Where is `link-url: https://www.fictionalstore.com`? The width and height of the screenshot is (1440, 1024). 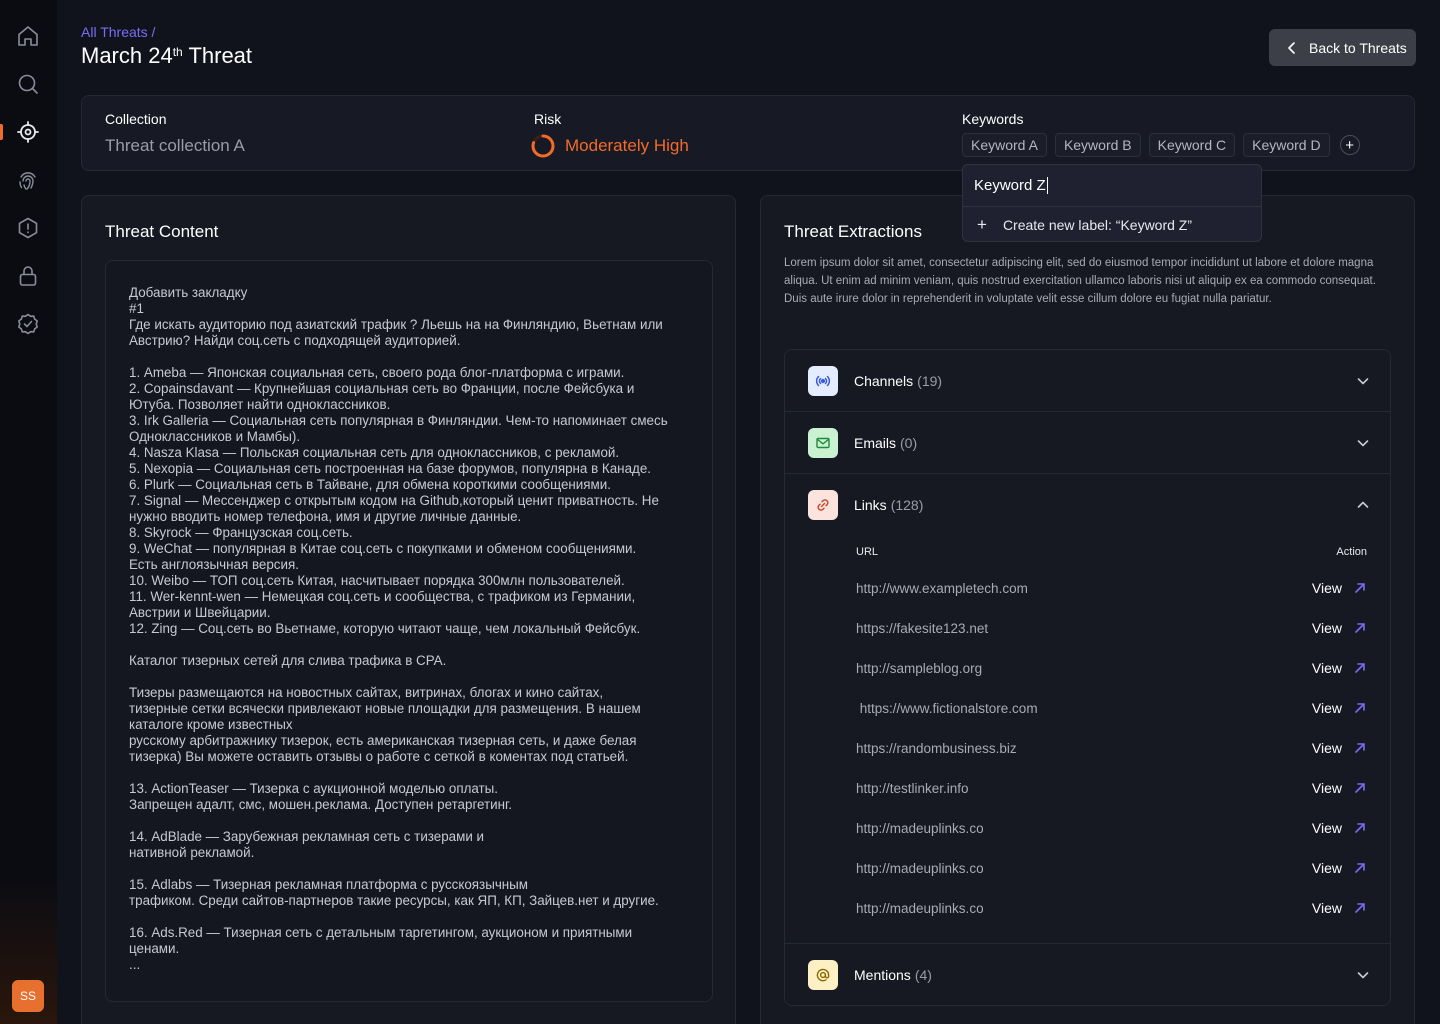
link-url: https://www.fictionalstore.com is located at coordinates (947, 708).